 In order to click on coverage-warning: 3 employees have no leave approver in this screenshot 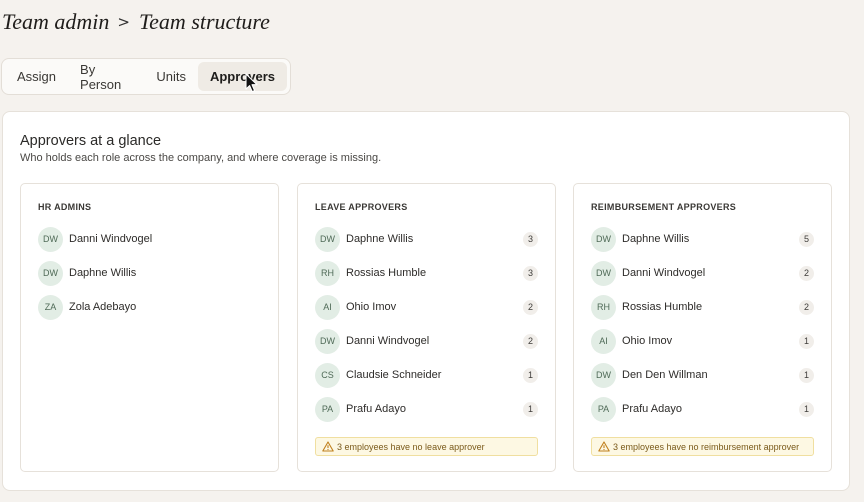, I will do `click(426, 446)`.